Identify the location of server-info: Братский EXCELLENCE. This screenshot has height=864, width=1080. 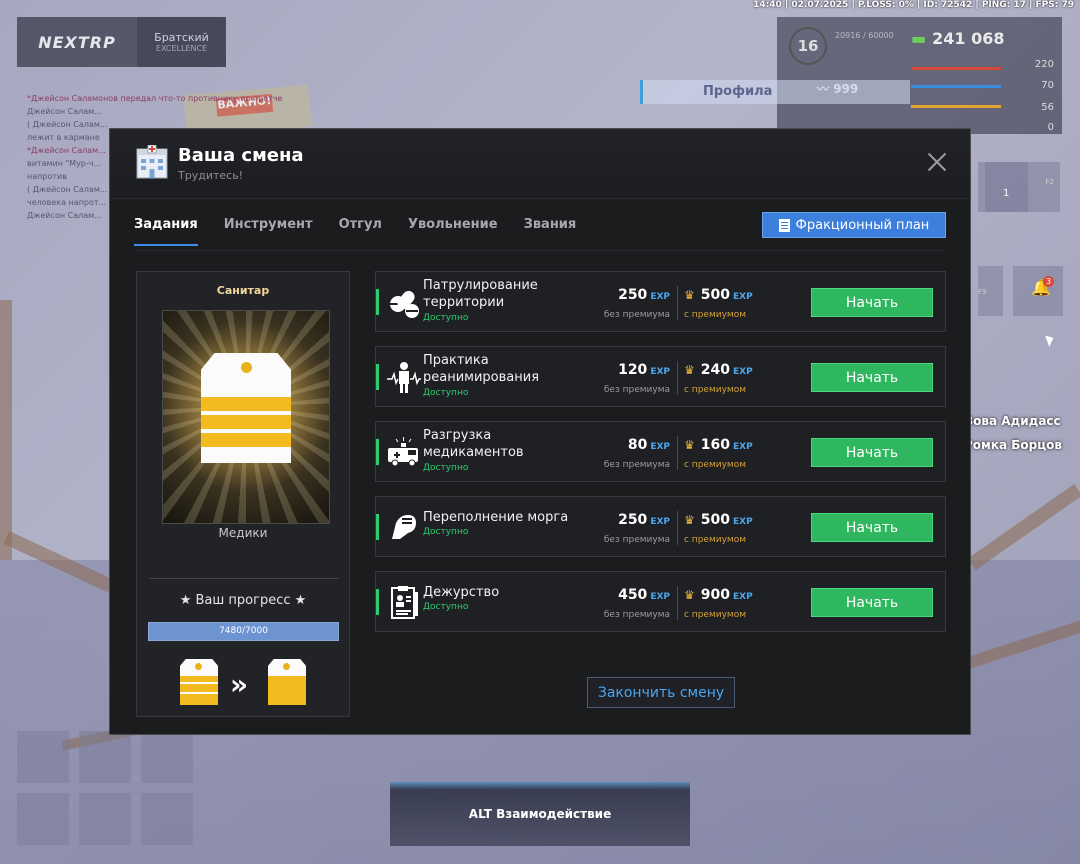
(181, 42).